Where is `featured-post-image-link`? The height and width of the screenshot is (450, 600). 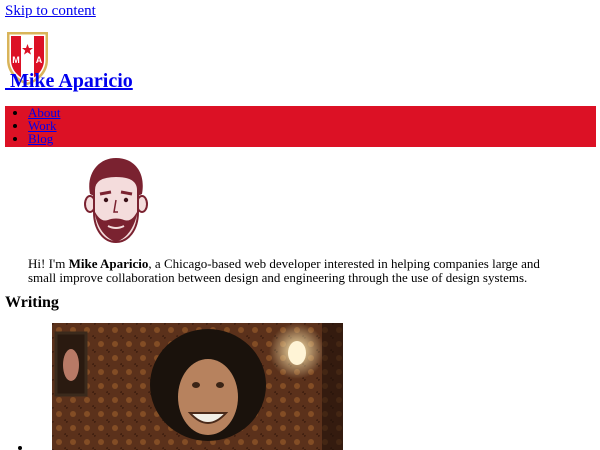
featured-post-image-link is located at coordinates (197, 386).